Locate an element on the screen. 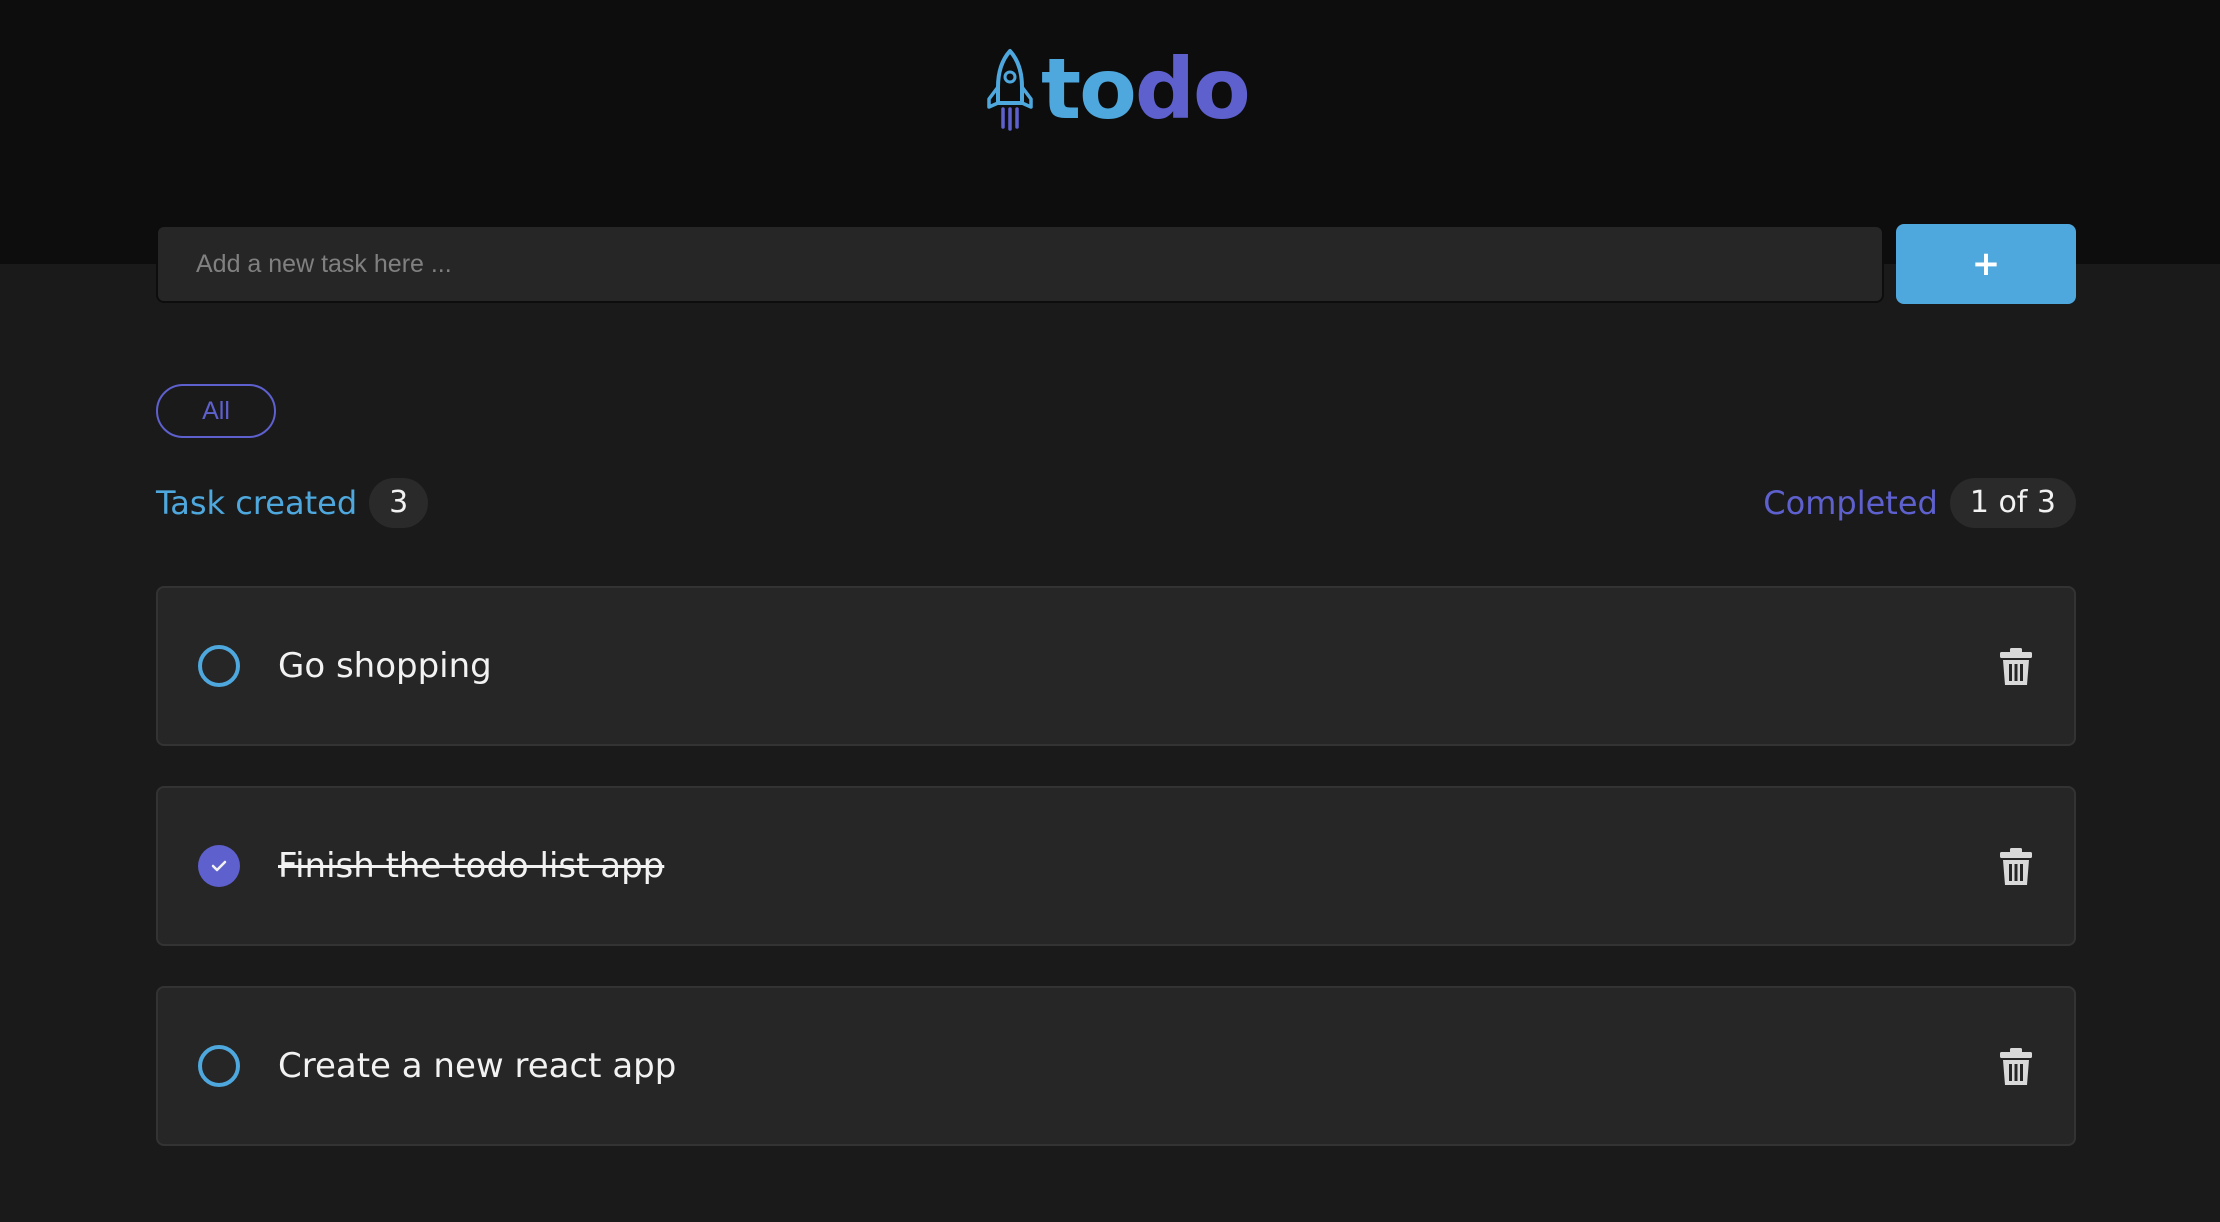 The height and width of the screenshot is (1222, 2220). add-task-button: + is located at coordinates (1986, 264).